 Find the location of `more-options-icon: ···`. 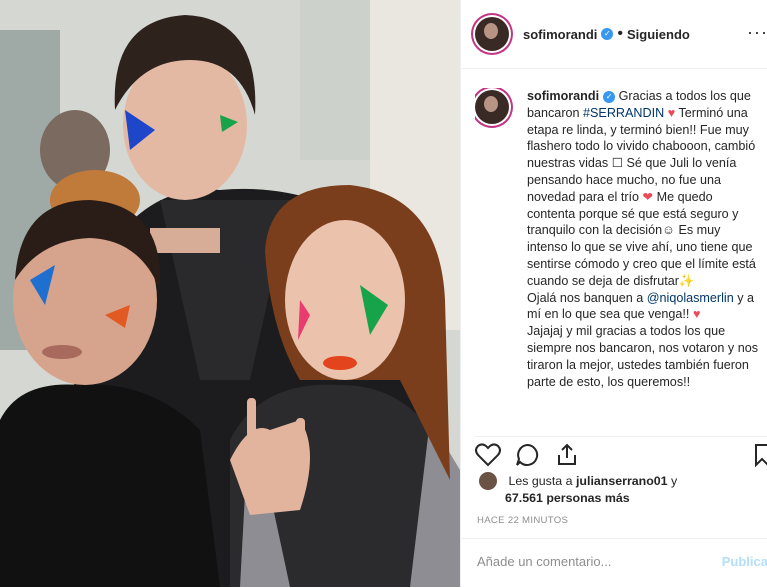

more-options-icon: ··· is located at coordinates (757, 32).